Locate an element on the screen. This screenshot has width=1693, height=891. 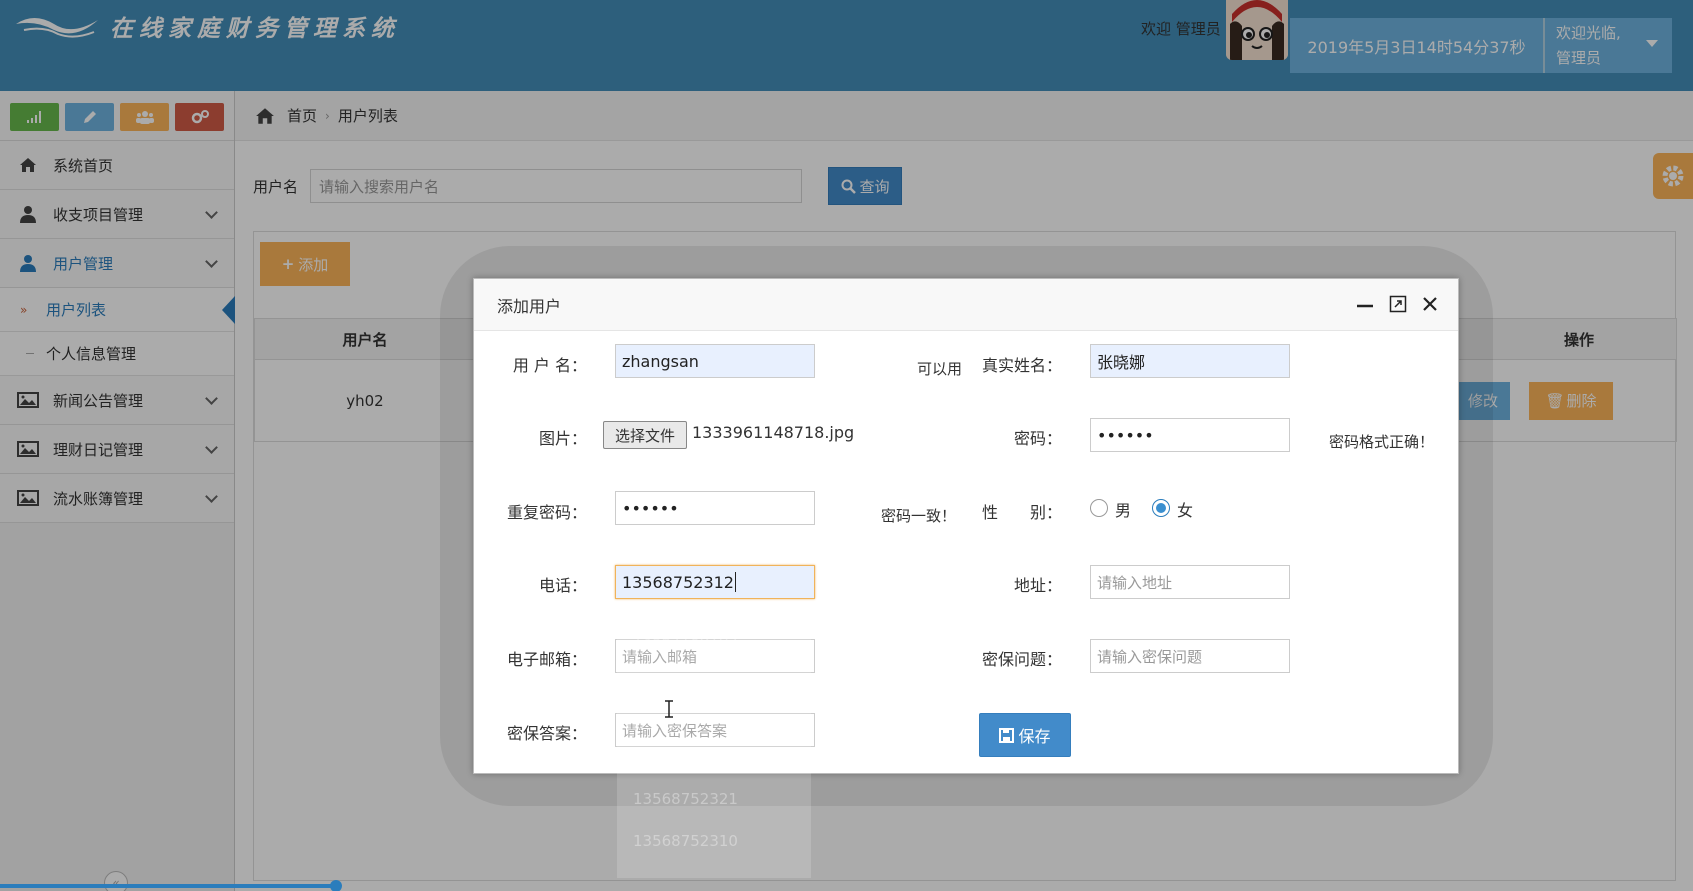
gender-male-label: 男 is located at coordinates (1123, 510).